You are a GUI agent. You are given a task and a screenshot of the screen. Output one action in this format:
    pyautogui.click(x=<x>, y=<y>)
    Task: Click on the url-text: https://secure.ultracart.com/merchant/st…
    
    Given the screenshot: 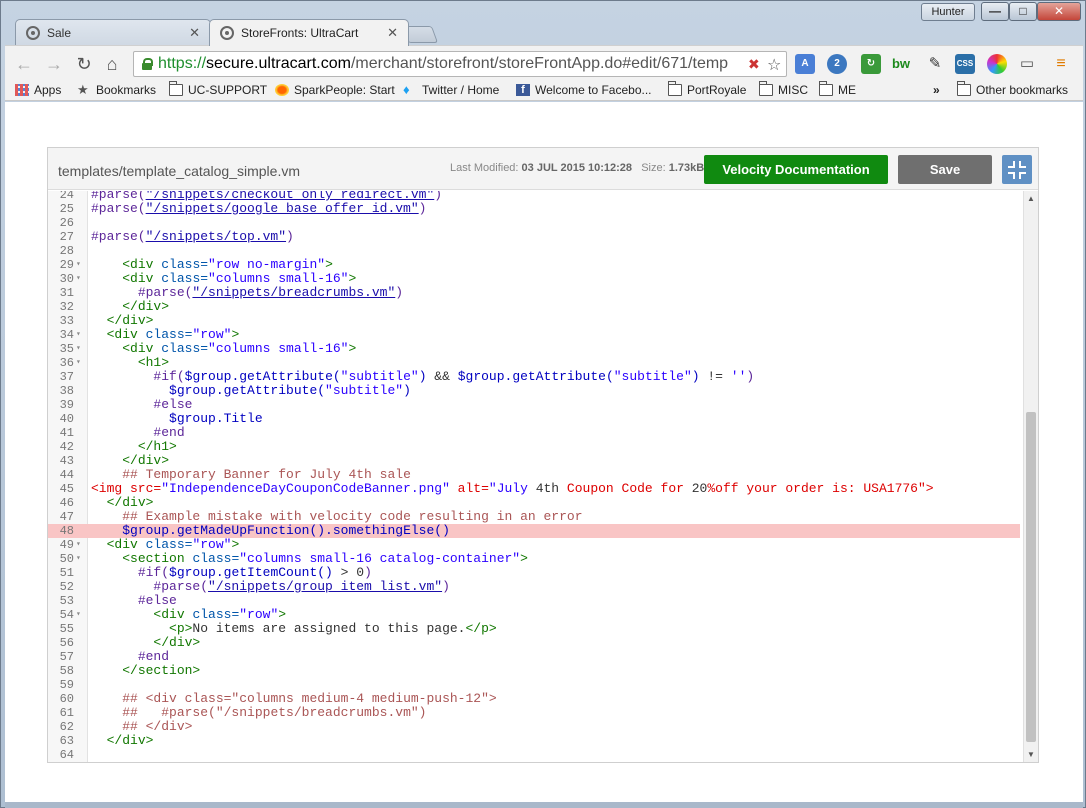 What is the action you would take?
    pyautogui.click(x=453, y=64)
    